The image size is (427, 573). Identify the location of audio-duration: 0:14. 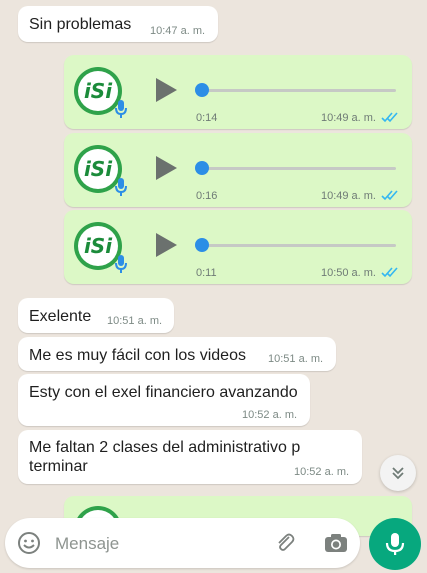
(207, 118).